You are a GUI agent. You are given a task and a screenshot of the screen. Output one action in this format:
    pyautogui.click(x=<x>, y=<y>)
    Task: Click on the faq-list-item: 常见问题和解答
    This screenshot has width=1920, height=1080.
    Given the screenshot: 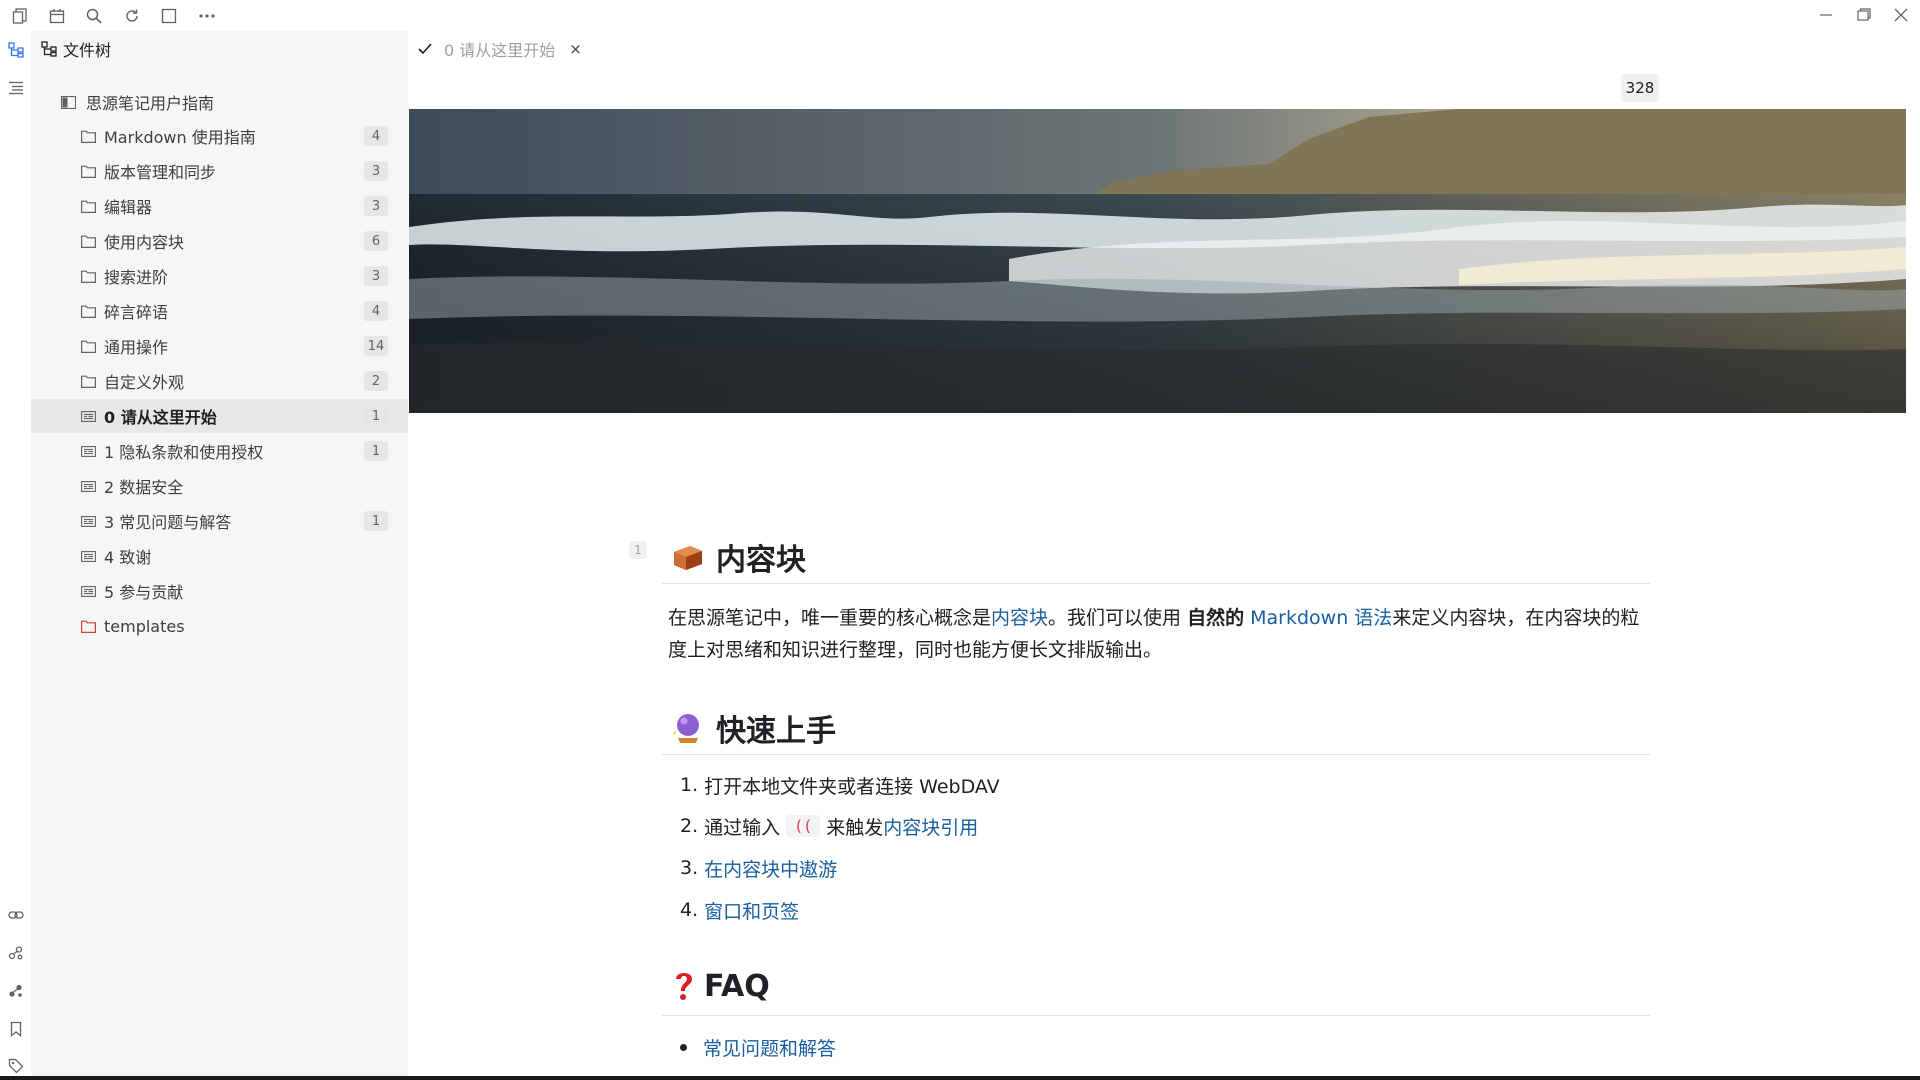 What is the action you would take?
    pyautogui.click(x=758, y=1047)
    